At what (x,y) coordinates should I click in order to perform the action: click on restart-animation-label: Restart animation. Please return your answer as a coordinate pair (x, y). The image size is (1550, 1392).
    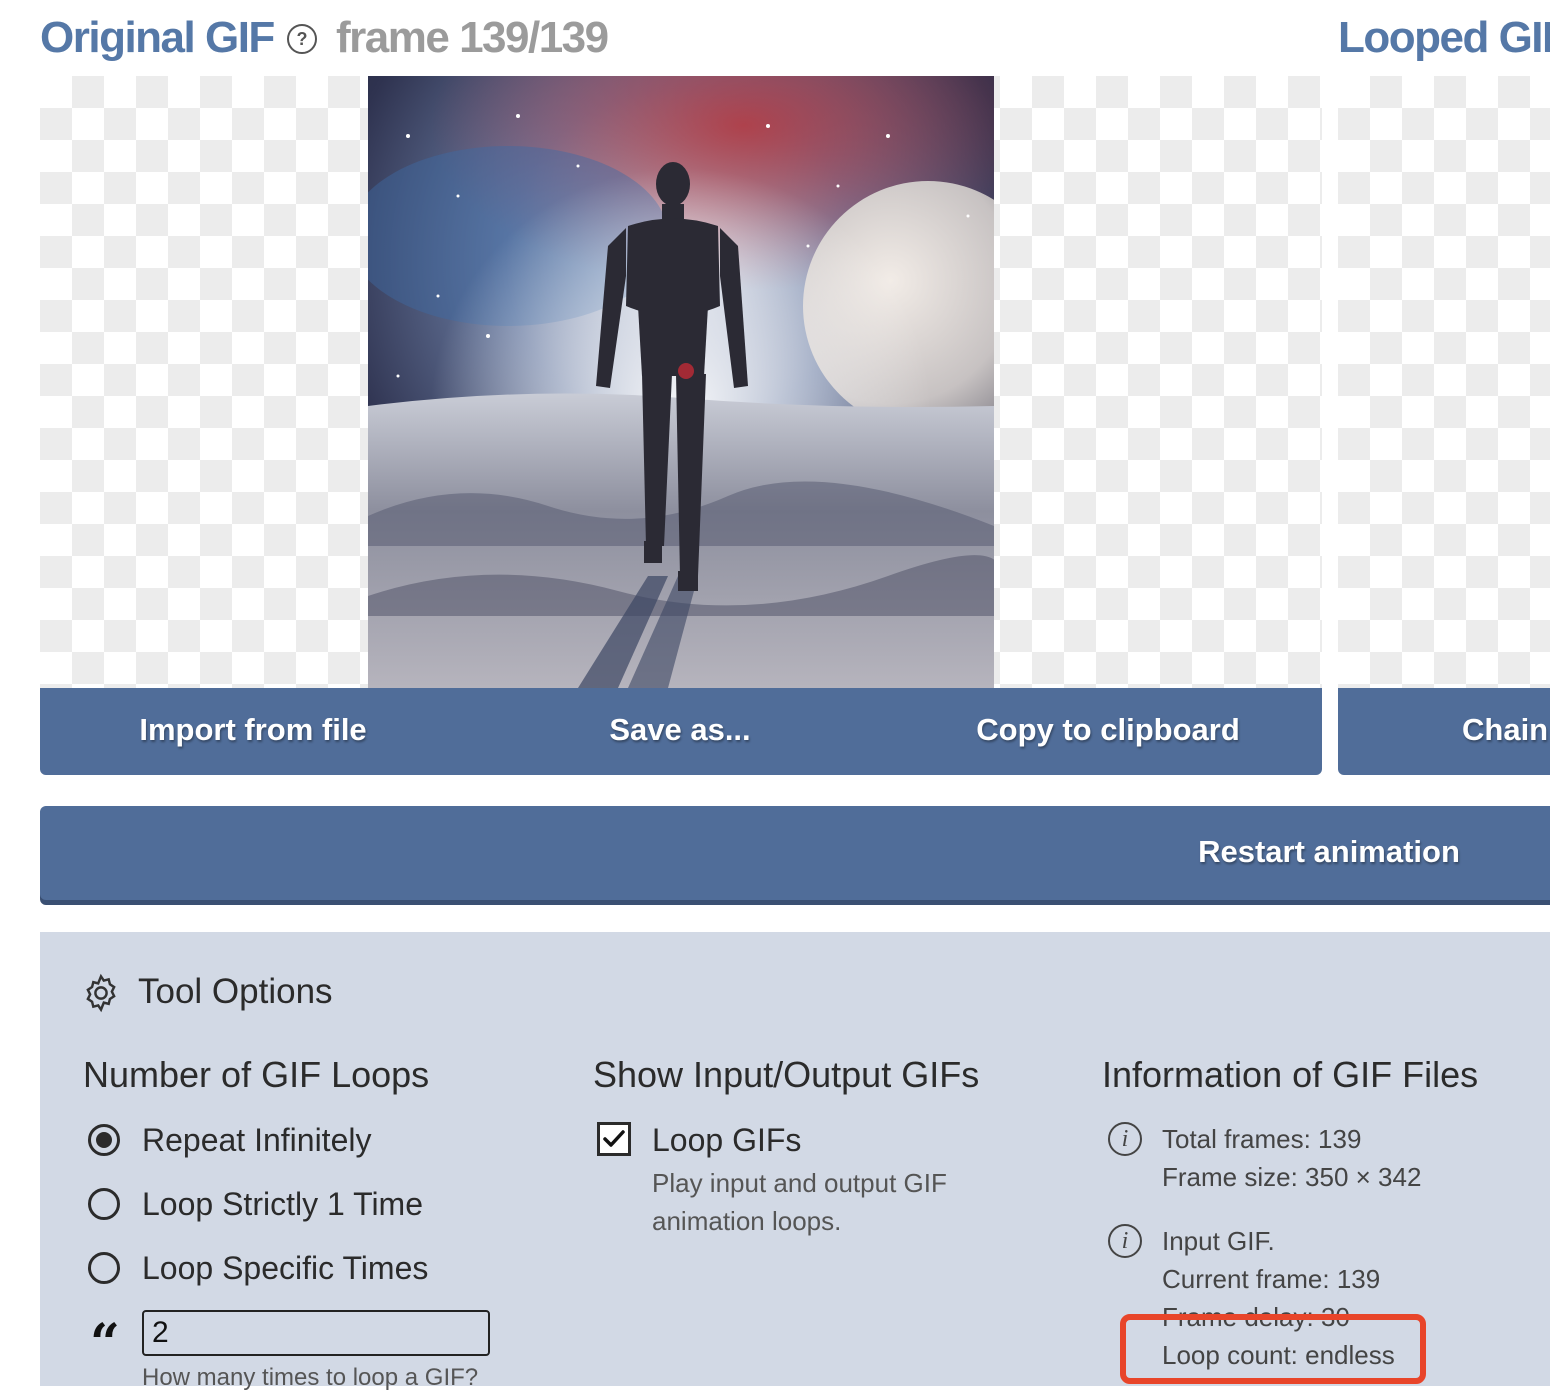
    Looking at the image, I should click on (1329, 851).